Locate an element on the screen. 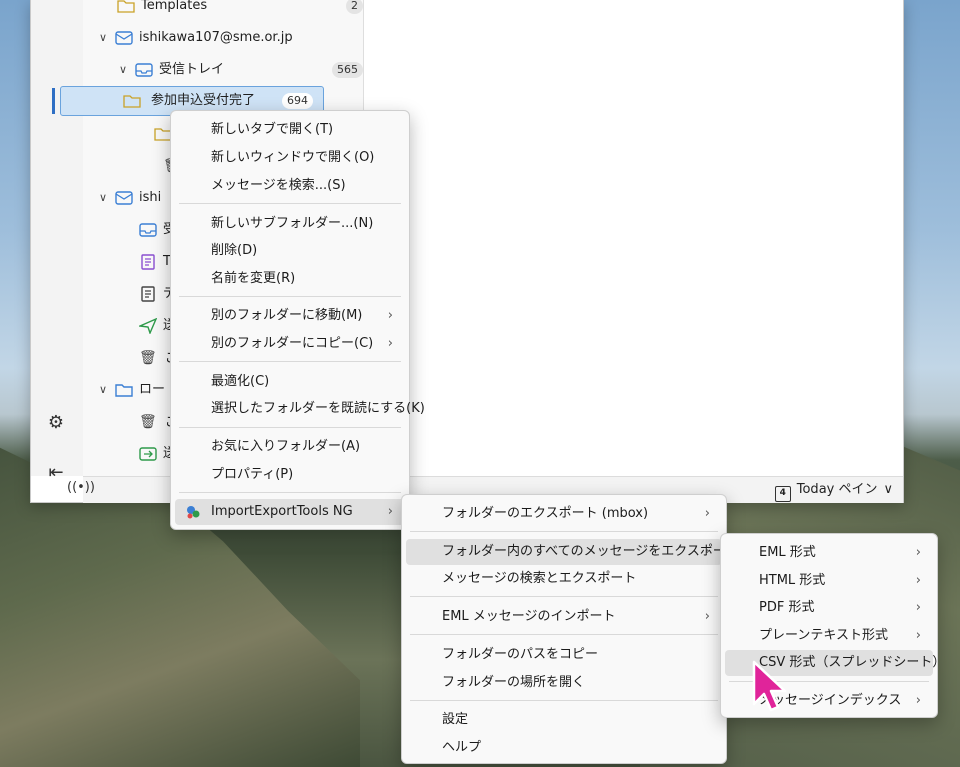  menu-item-copy-path: フォルダーのパスをコピー is located at coordinates (564, 655).